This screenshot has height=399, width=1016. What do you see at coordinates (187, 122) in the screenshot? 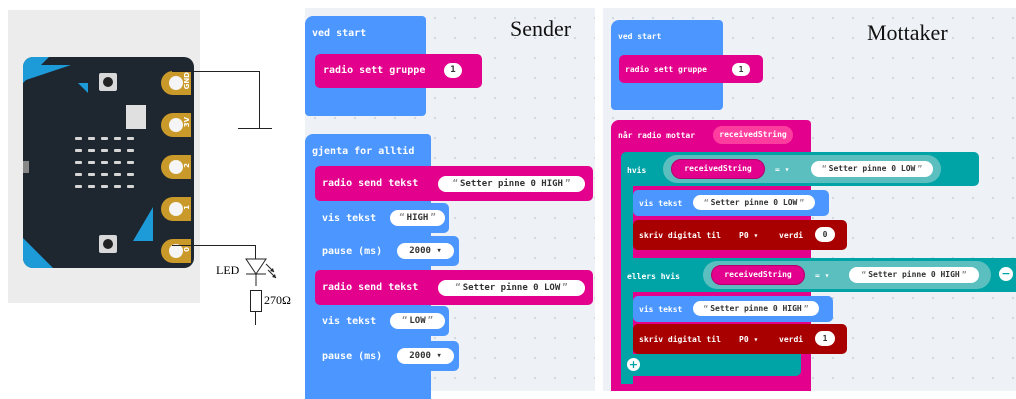
I see `pin-label: 3V` at bounding box center [187, 122].